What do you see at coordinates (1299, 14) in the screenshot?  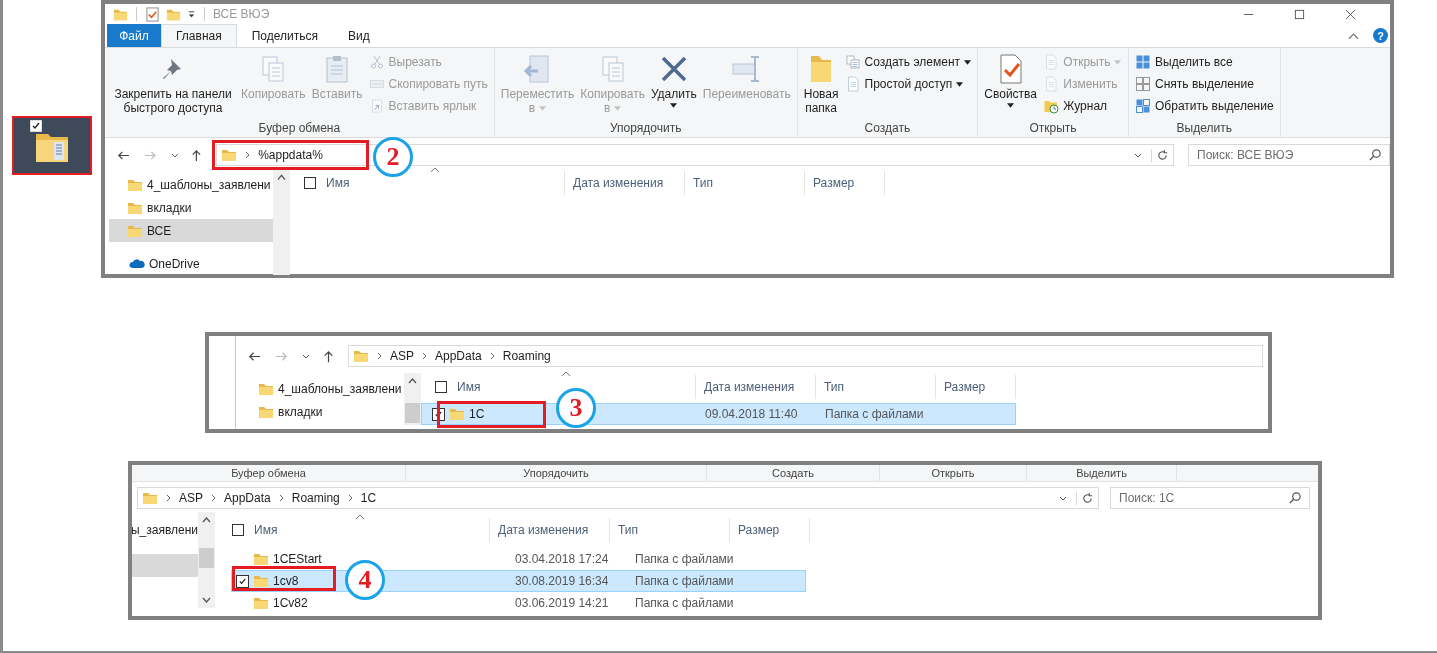 I see `maximize-icon` at bounding box center [1299, 14].